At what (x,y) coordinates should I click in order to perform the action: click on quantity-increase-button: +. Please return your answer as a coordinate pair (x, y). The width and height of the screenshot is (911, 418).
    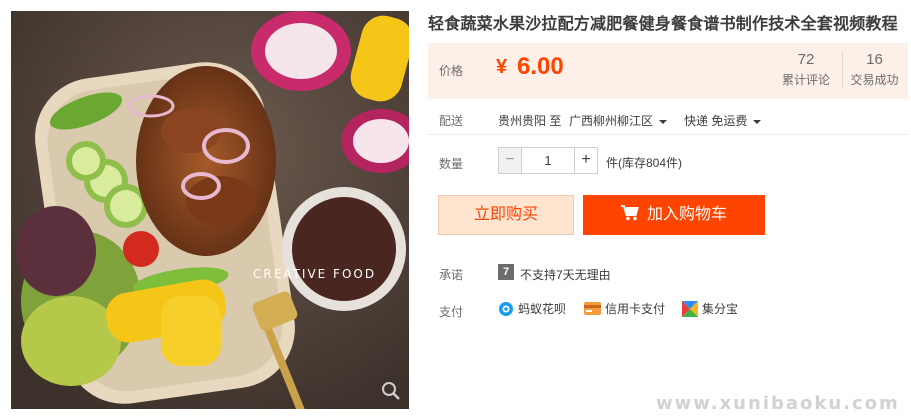
    Looking at the image, I should click on (586, 160).